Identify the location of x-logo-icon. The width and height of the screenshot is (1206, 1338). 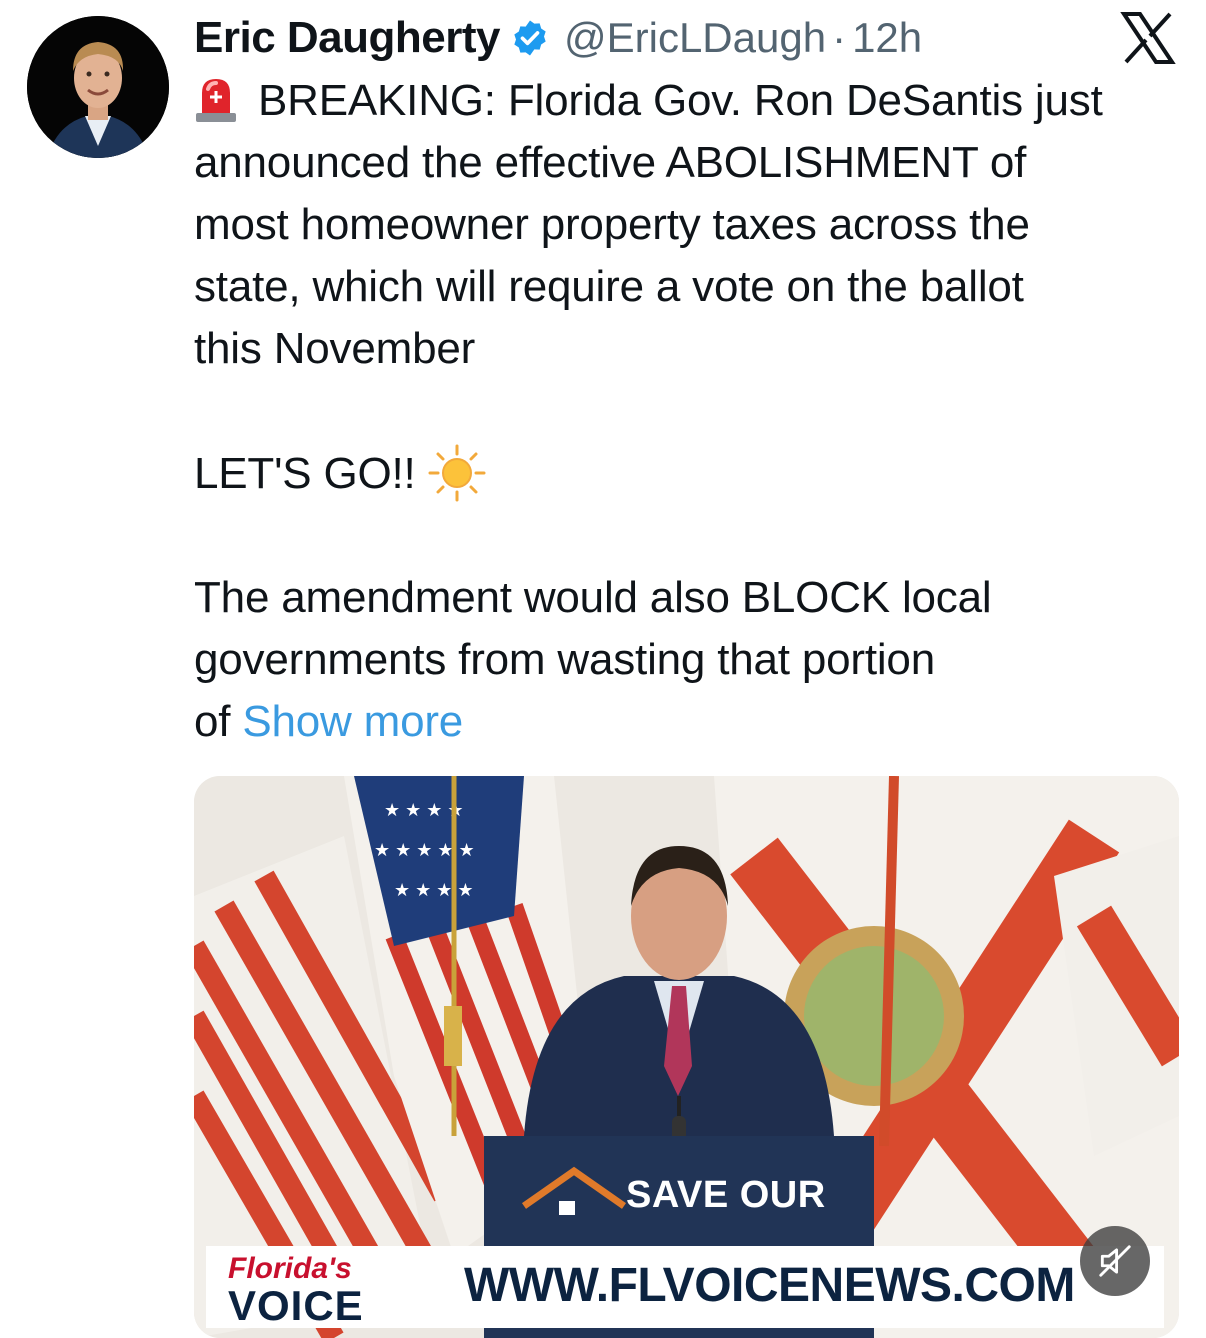
(1148, 38).